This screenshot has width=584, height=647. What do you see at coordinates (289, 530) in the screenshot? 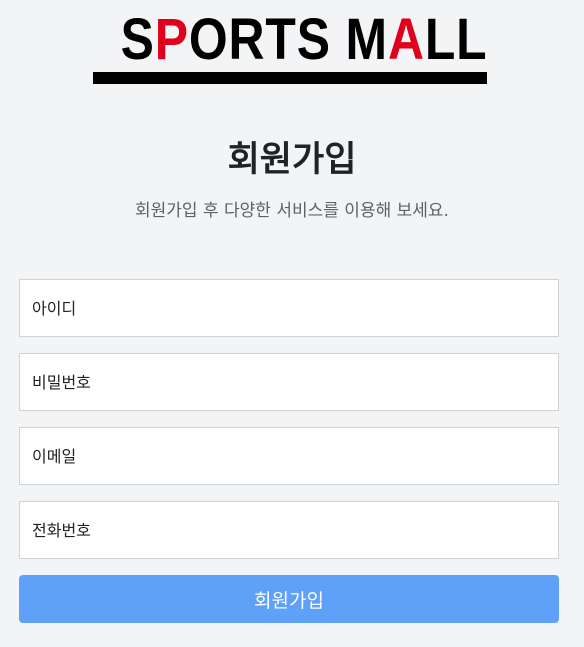
I see `phone-input` at bounding box center [289, 530].